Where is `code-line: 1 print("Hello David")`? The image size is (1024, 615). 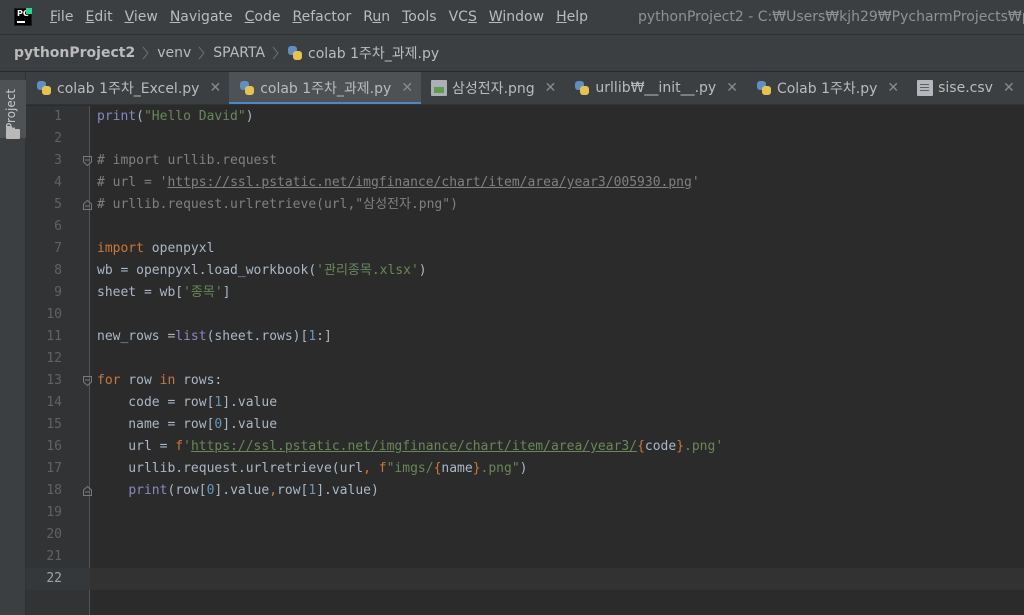 code-line: 1 print("Hello David") is located at coordinates (525, 117).